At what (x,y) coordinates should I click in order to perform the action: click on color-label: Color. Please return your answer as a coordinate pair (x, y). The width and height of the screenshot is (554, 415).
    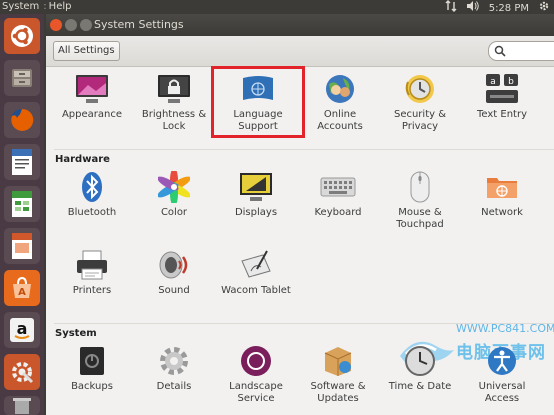
    Looking at the image, I should click on (174, 212).